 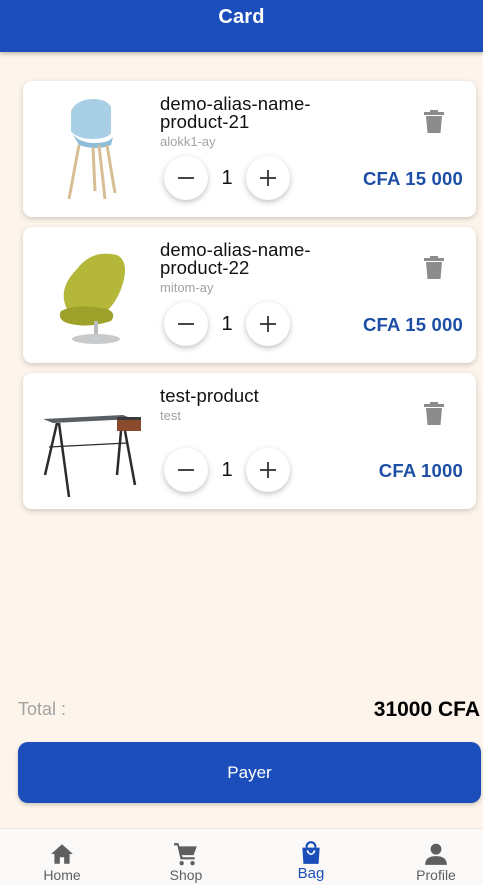 I want to click on nav-item-bag: Bag, so click(x=311, y=857).